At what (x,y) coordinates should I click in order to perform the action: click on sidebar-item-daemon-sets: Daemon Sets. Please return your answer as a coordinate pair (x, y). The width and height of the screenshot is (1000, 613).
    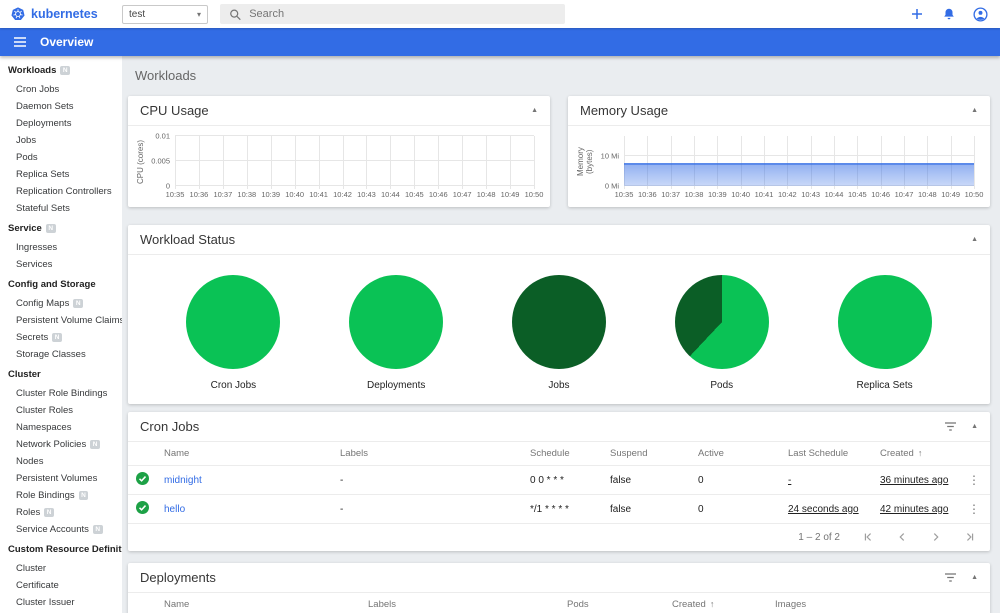
    Looking at the image, I should click on (61, 106).